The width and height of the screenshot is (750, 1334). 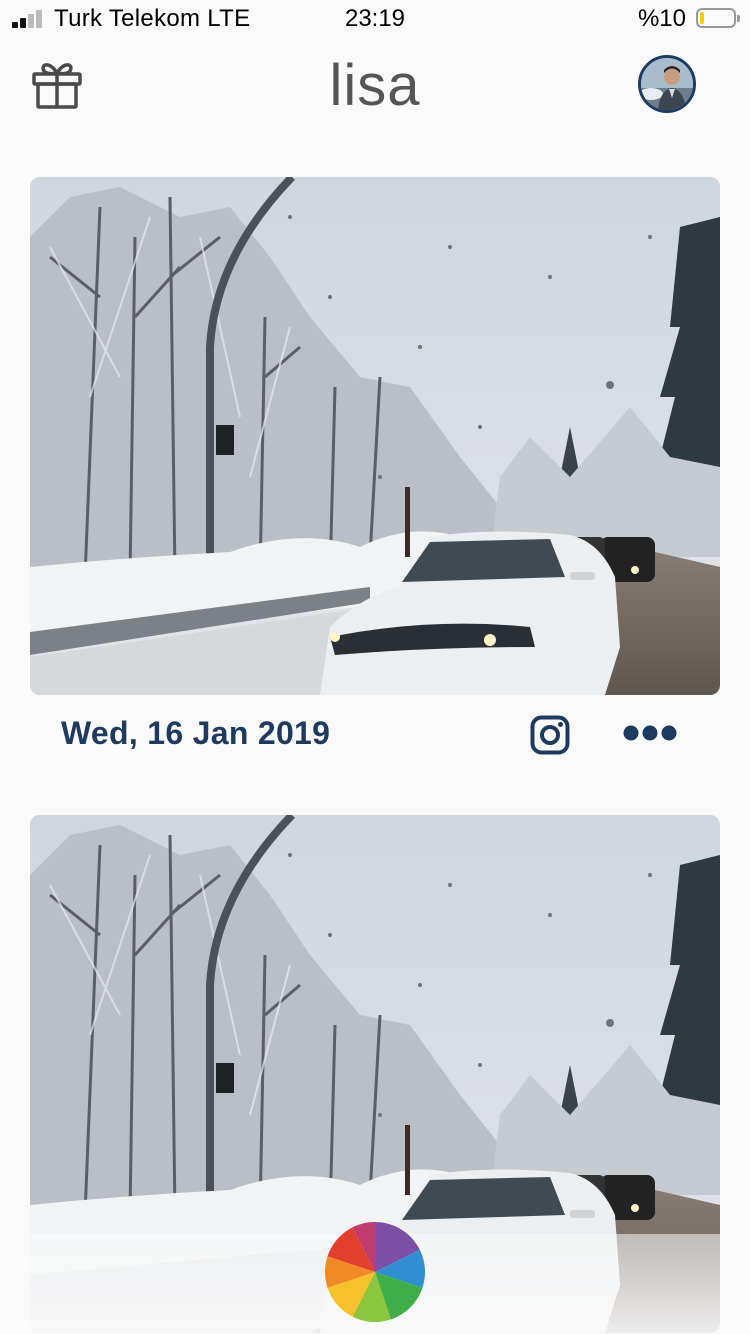 What do you see at coordinates (667, 84) in the screenshot?
I see `profile-avatar` at bounding box center [667, 84].